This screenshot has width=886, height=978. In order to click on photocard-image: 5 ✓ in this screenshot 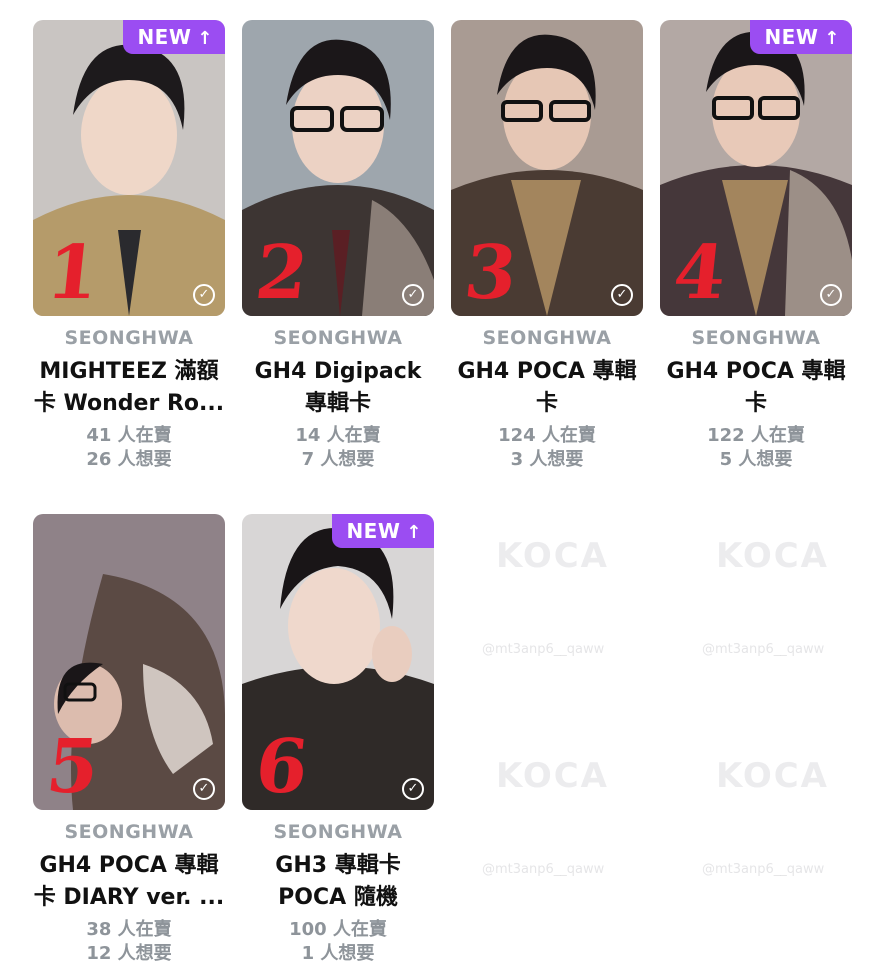, I will do `click(129, 662)`.